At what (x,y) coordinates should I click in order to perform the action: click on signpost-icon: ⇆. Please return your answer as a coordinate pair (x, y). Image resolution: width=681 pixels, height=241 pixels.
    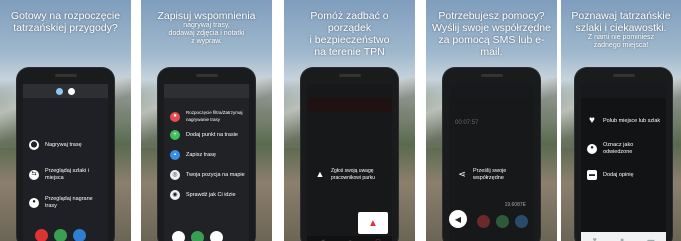
    Looking at the image, I should click on (34, 174).